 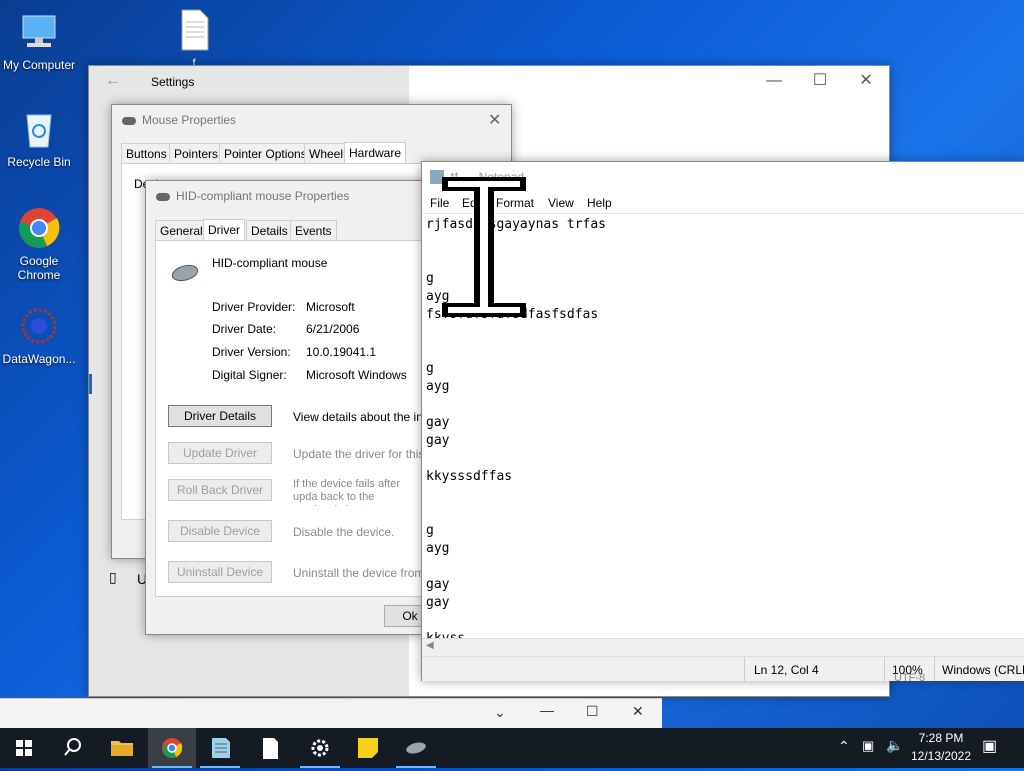 I want to click on file-icon, so click(x=270, y=748).